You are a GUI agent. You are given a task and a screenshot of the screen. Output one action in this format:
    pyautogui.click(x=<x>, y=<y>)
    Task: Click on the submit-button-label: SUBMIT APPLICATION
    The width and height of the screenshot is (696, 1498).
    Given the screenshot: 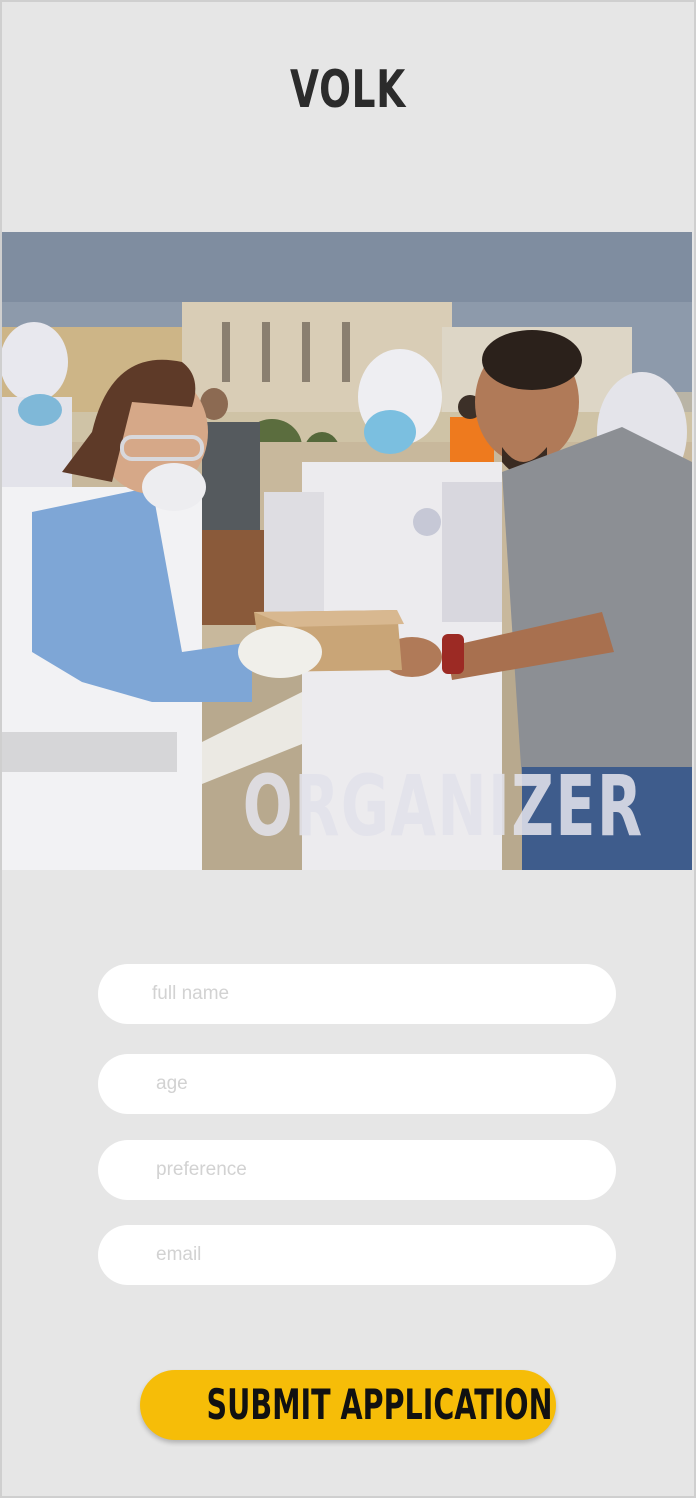 What is the action you would take?
    pyautogui.click(x=379, y=1404)
    